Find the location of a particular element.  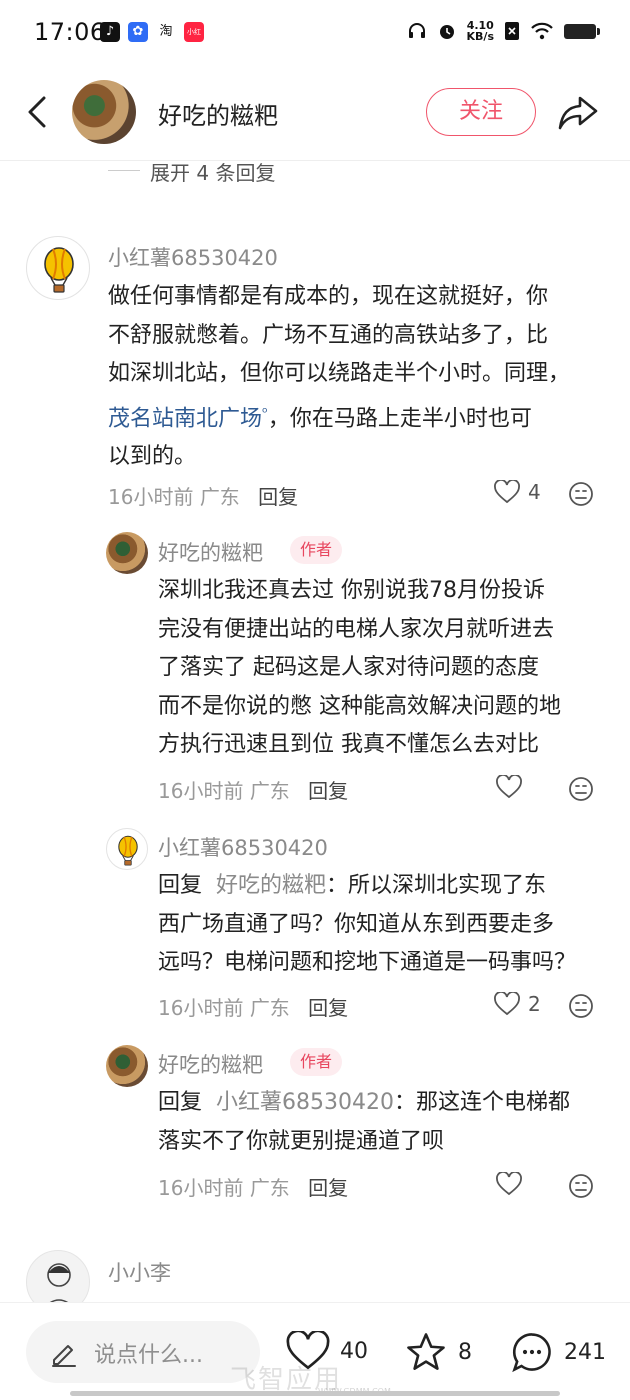

home-indicator is located at coordinates (315, 1393).